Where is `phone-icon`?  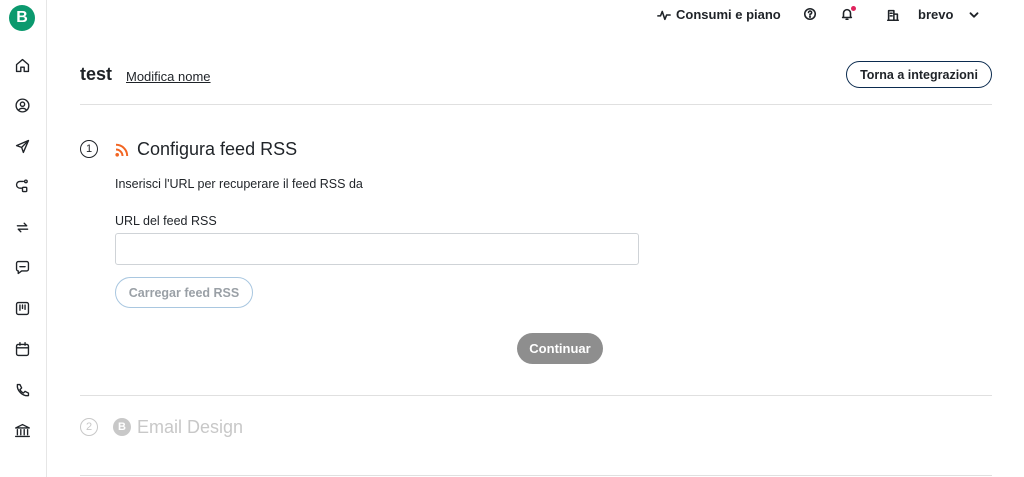
phone-icon is located at coordinates (22, 390).